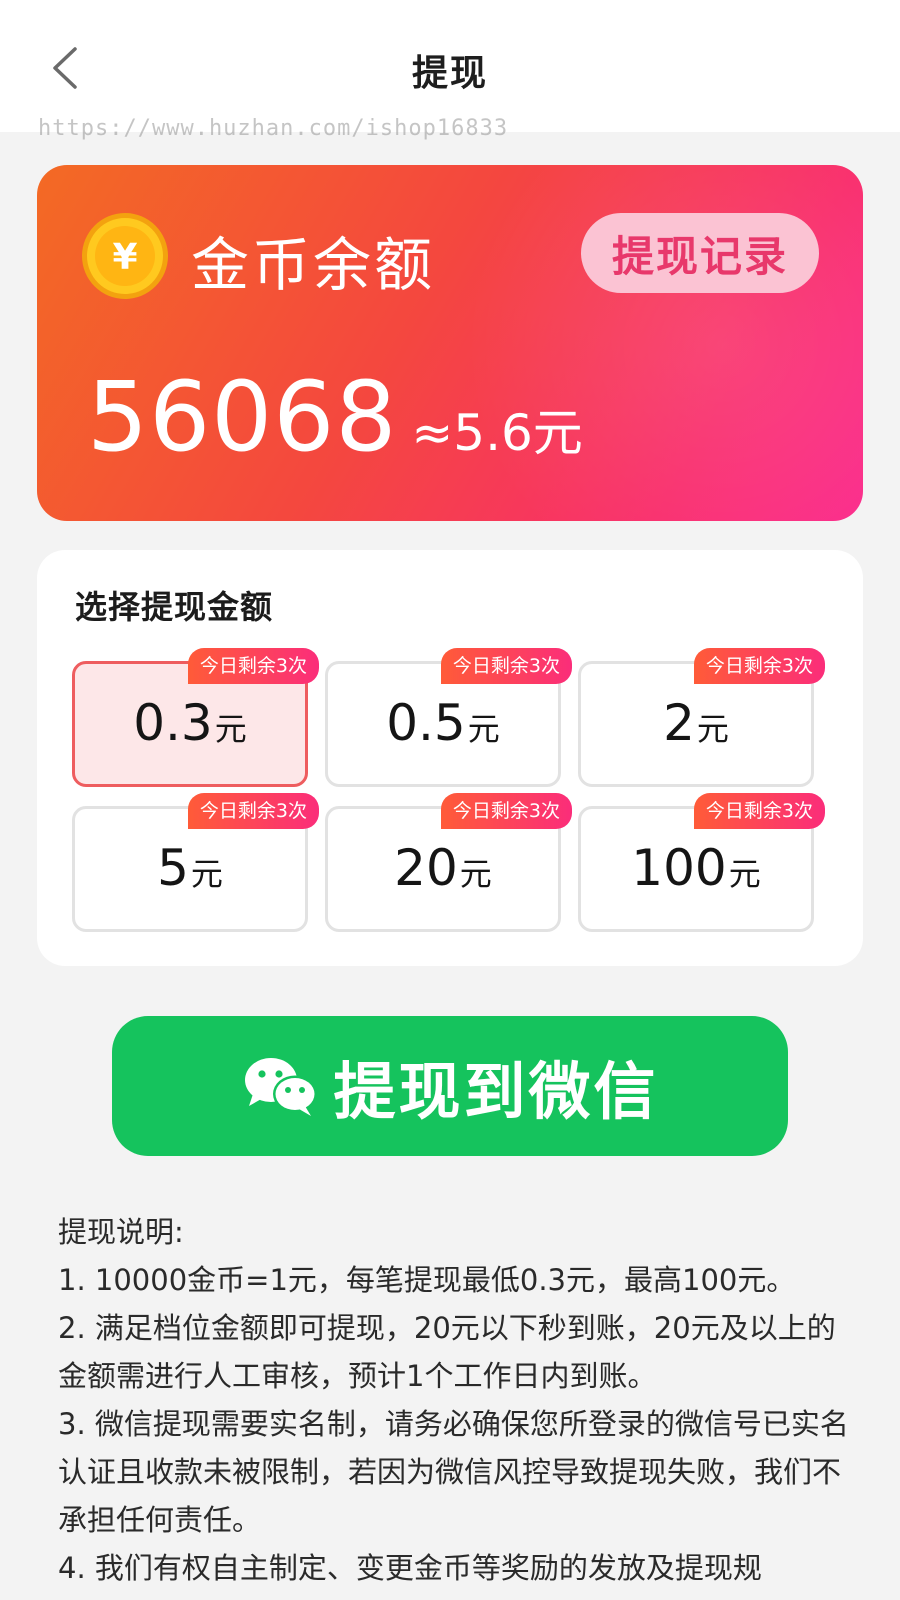  Describe the element at coordinates (242, 417) in the screenshot. I see `coin-balance-amount: 56068` at that location.